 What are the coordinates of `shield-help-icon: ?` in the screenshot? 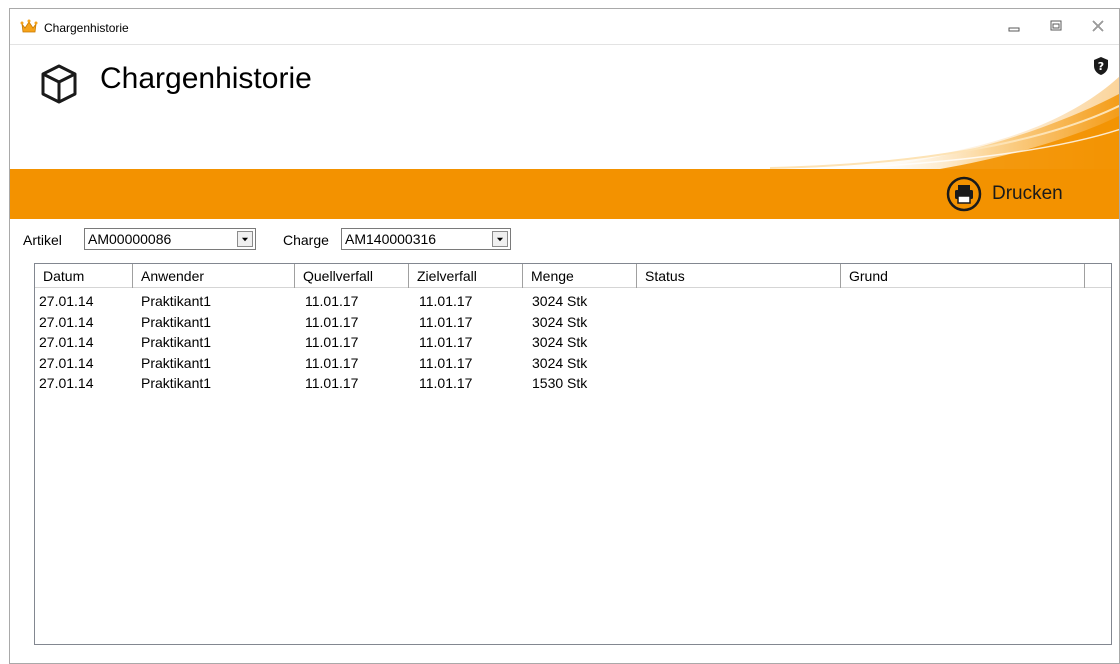 It's located at (1101, 66).